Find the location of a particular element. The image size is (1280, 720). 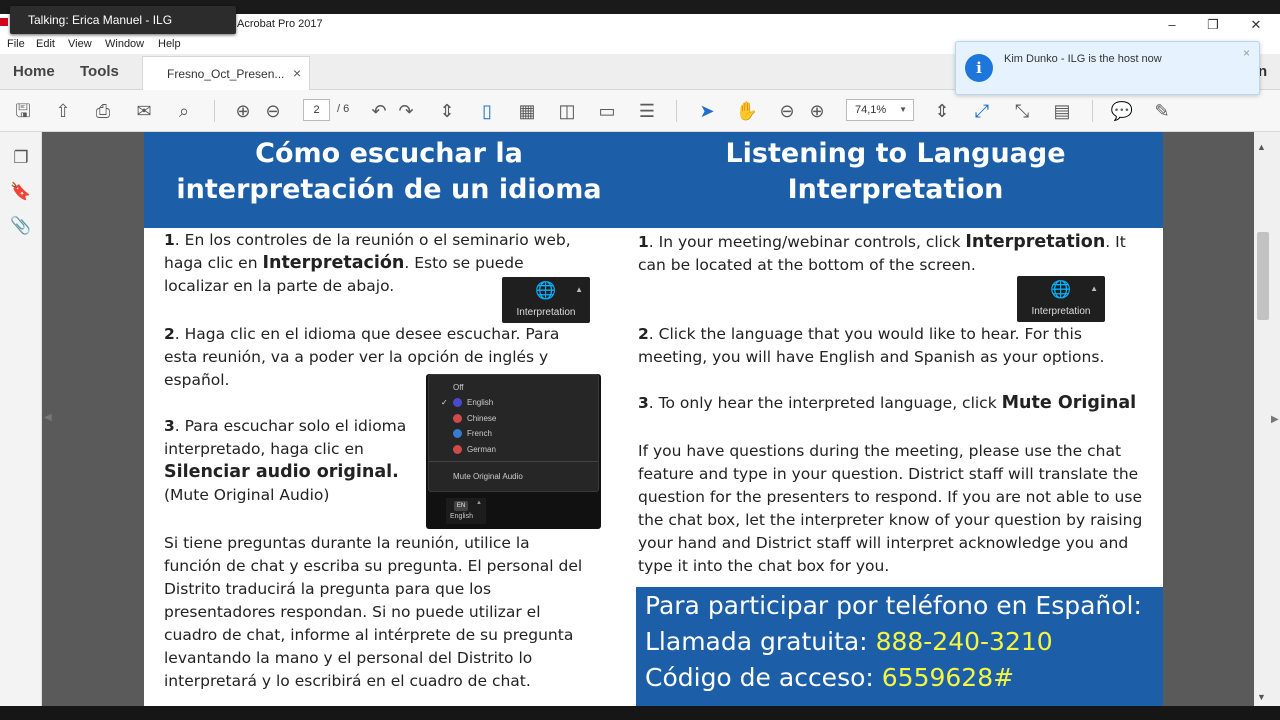

talking-indicator: Talking: Erica Manuel - ILG is located at coordinates (123, 20).